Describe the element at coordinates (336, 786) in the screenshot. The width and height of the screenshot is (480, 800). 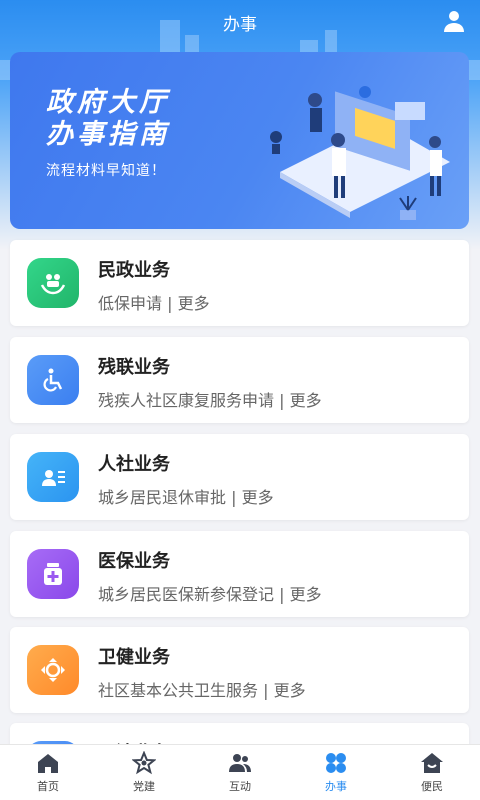
I see `tab-label: 办事` at that location.